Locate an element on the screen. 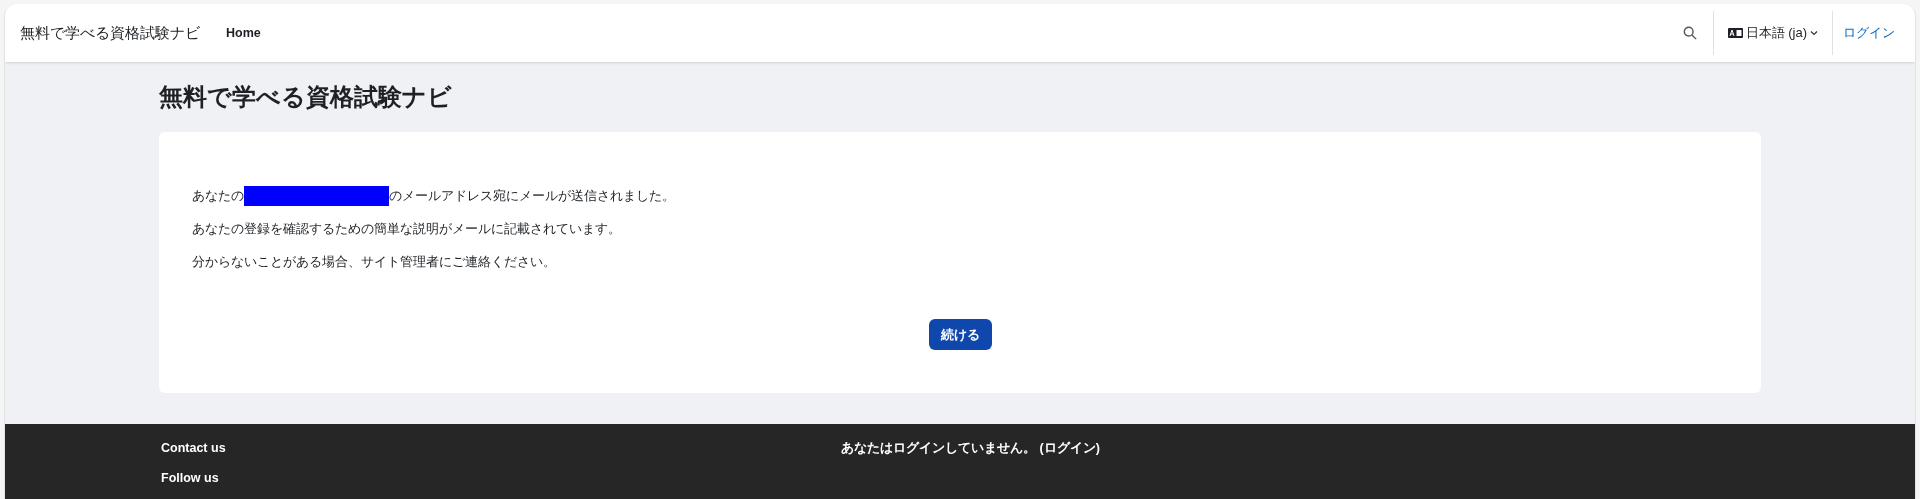 The image size is (1920, 499). language-menu: 日本語 (ja) is located at coordinates (1772, 33).